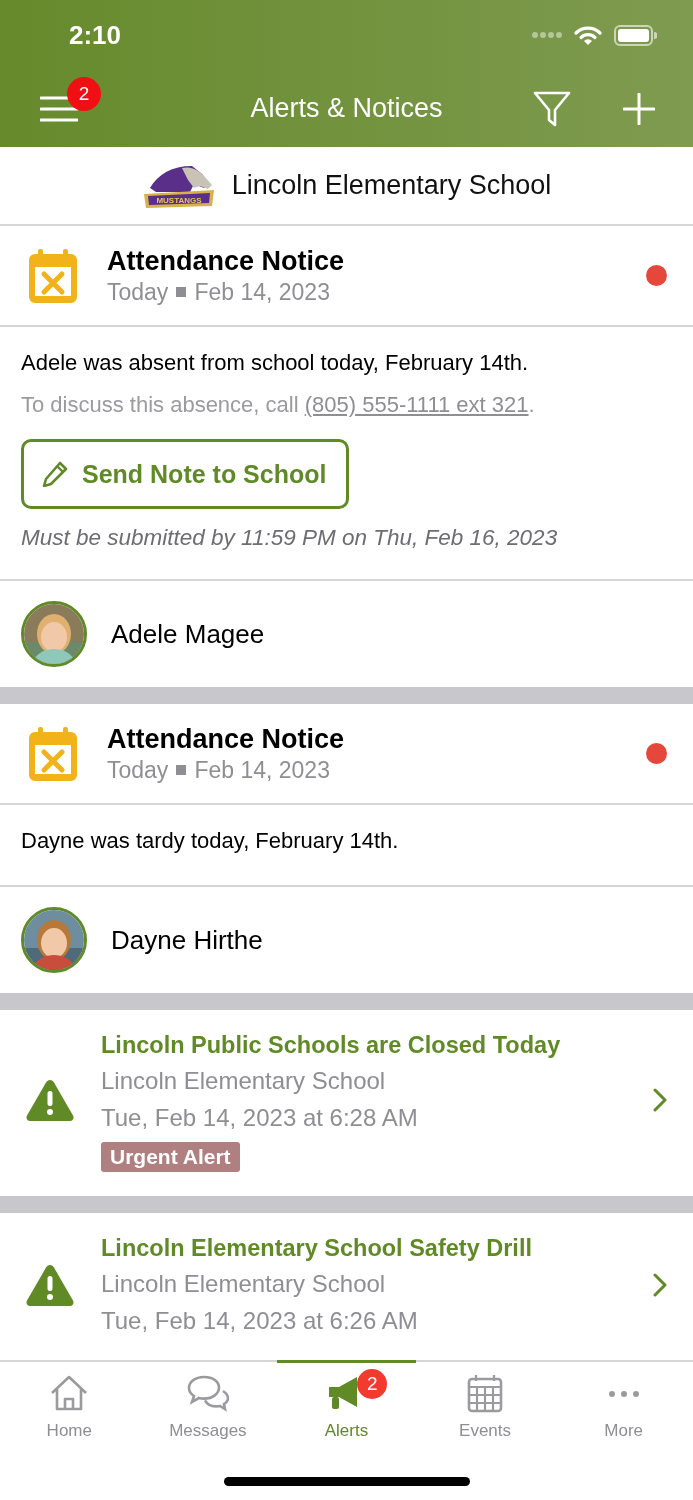 The width and height of the screenshot is (693, 1500). What do you see at coordinates (485, 1401) in the screenshot?
I see `tab-item: Events` at bounding box center [485, 1401].